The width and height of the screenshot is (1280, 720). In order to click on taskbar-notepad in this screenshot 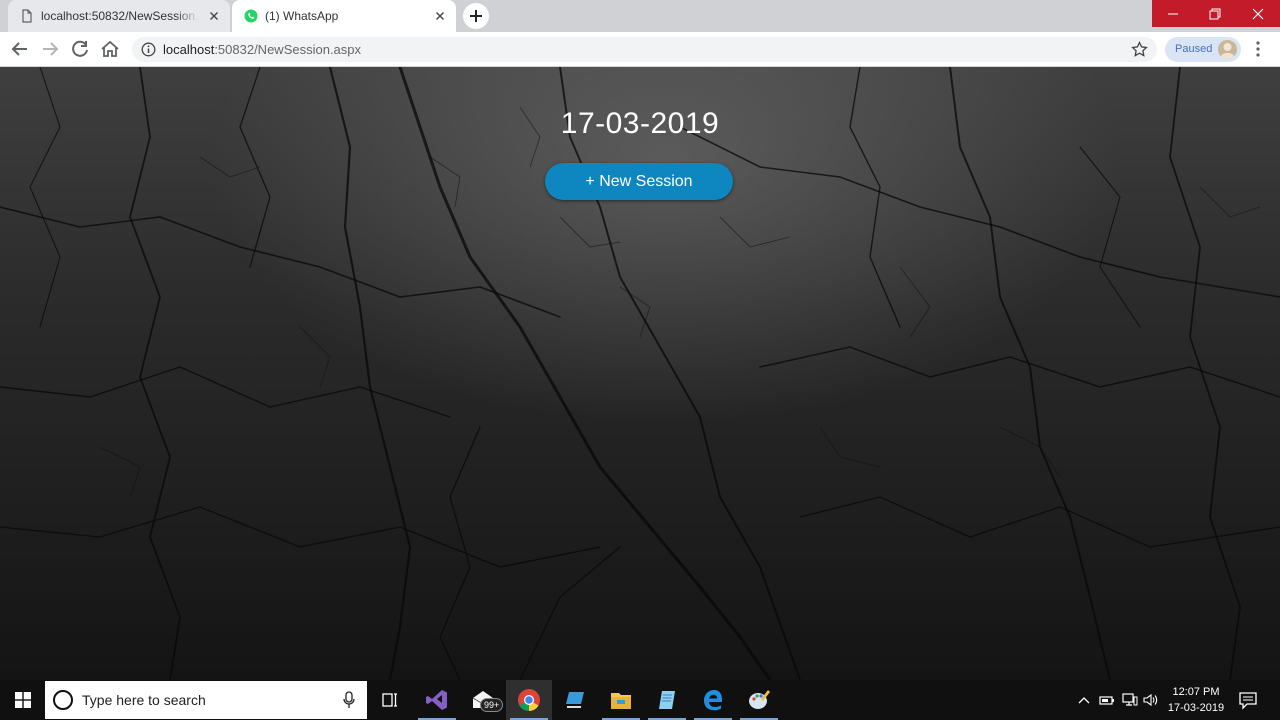, I will do `click(667, 700)`.